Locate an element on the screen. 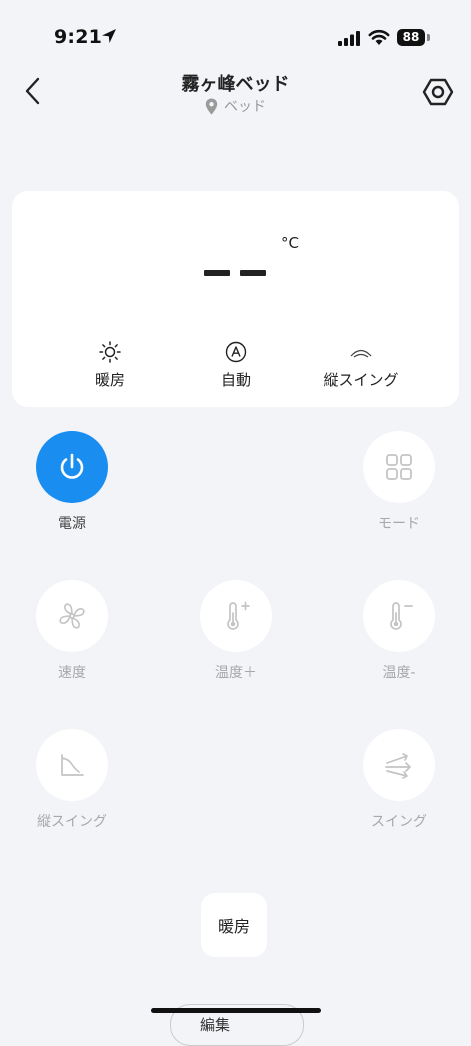 The height and width of the screenshot is (1046, 471). temperature-up-label: 温度＋ is located at coordinates (236, 673).